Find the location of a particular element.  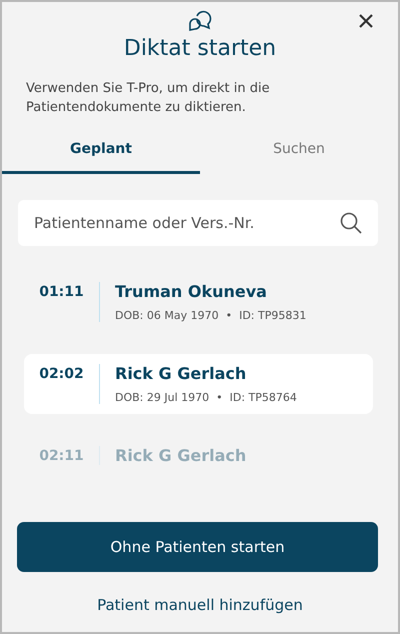

appointment-row: 01:11 Truman Okuneva DOB: 06 May 1970 • ID: TP95831 is located at coordinates (198, 302).